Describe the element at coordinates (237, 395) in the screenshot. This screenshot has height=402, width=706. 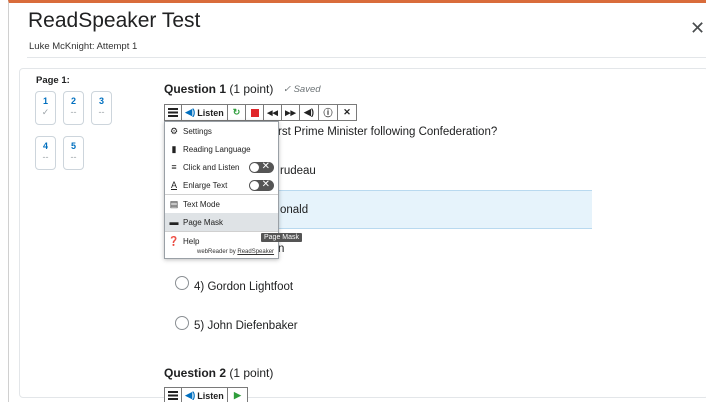
I see `play-icon: ▶` at that location.